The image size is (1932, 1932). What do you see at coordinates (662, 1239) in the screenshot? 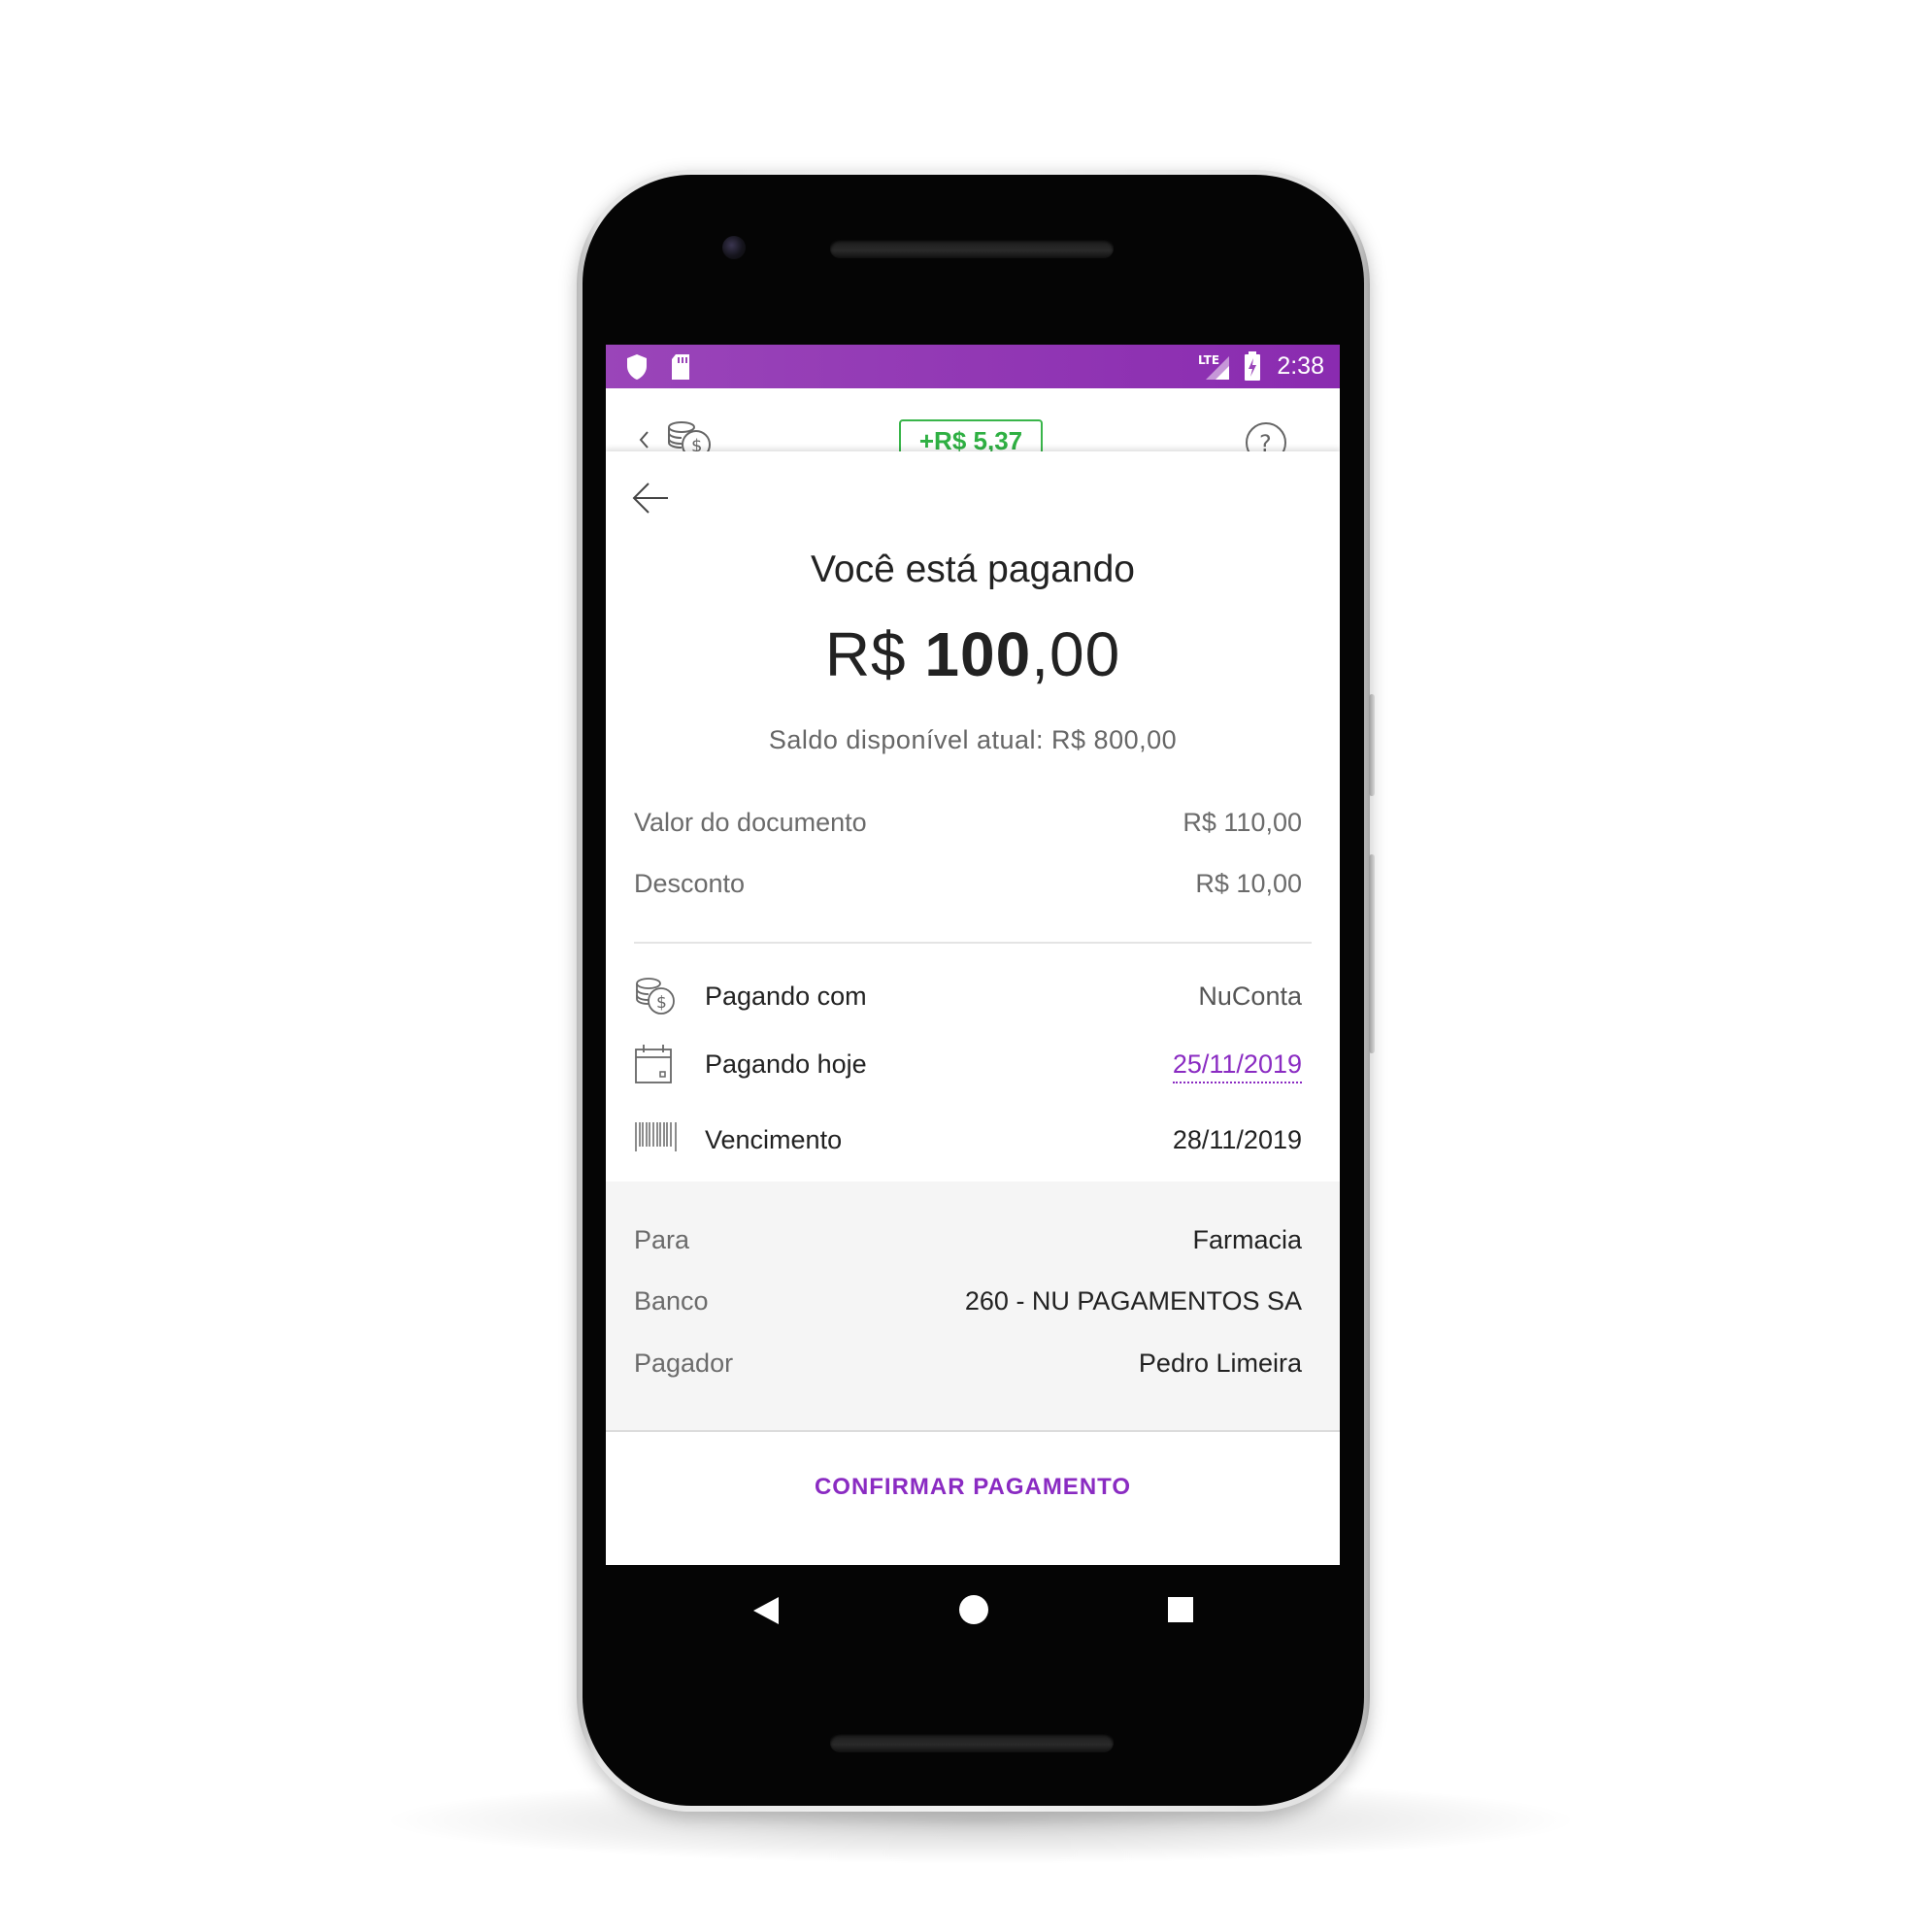
I see `detail-label: Para` at bounding box center [662, 1239].